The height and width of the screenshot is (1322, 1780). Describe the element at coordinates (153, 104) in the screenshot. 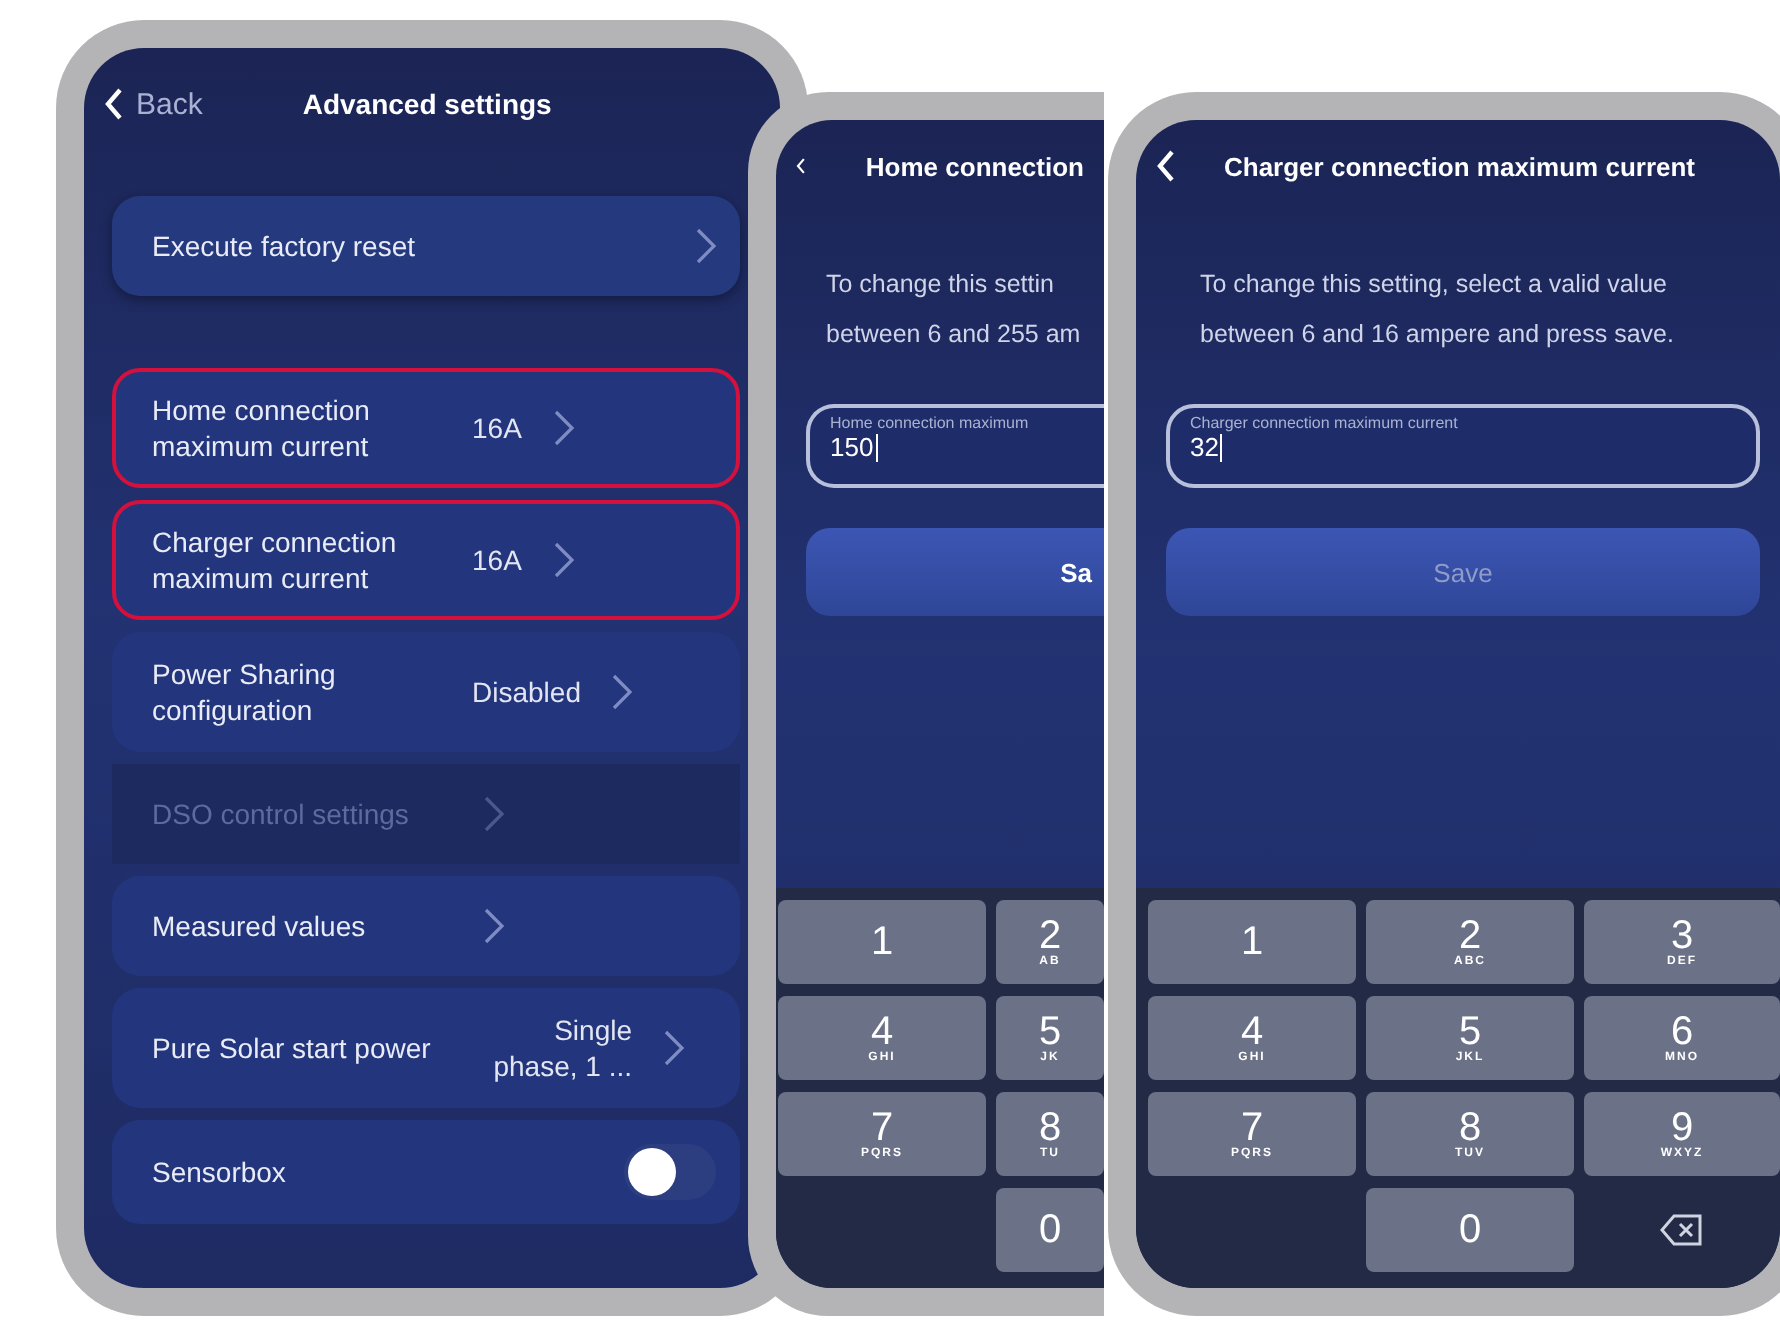

I see `back-button: Back` at that location.